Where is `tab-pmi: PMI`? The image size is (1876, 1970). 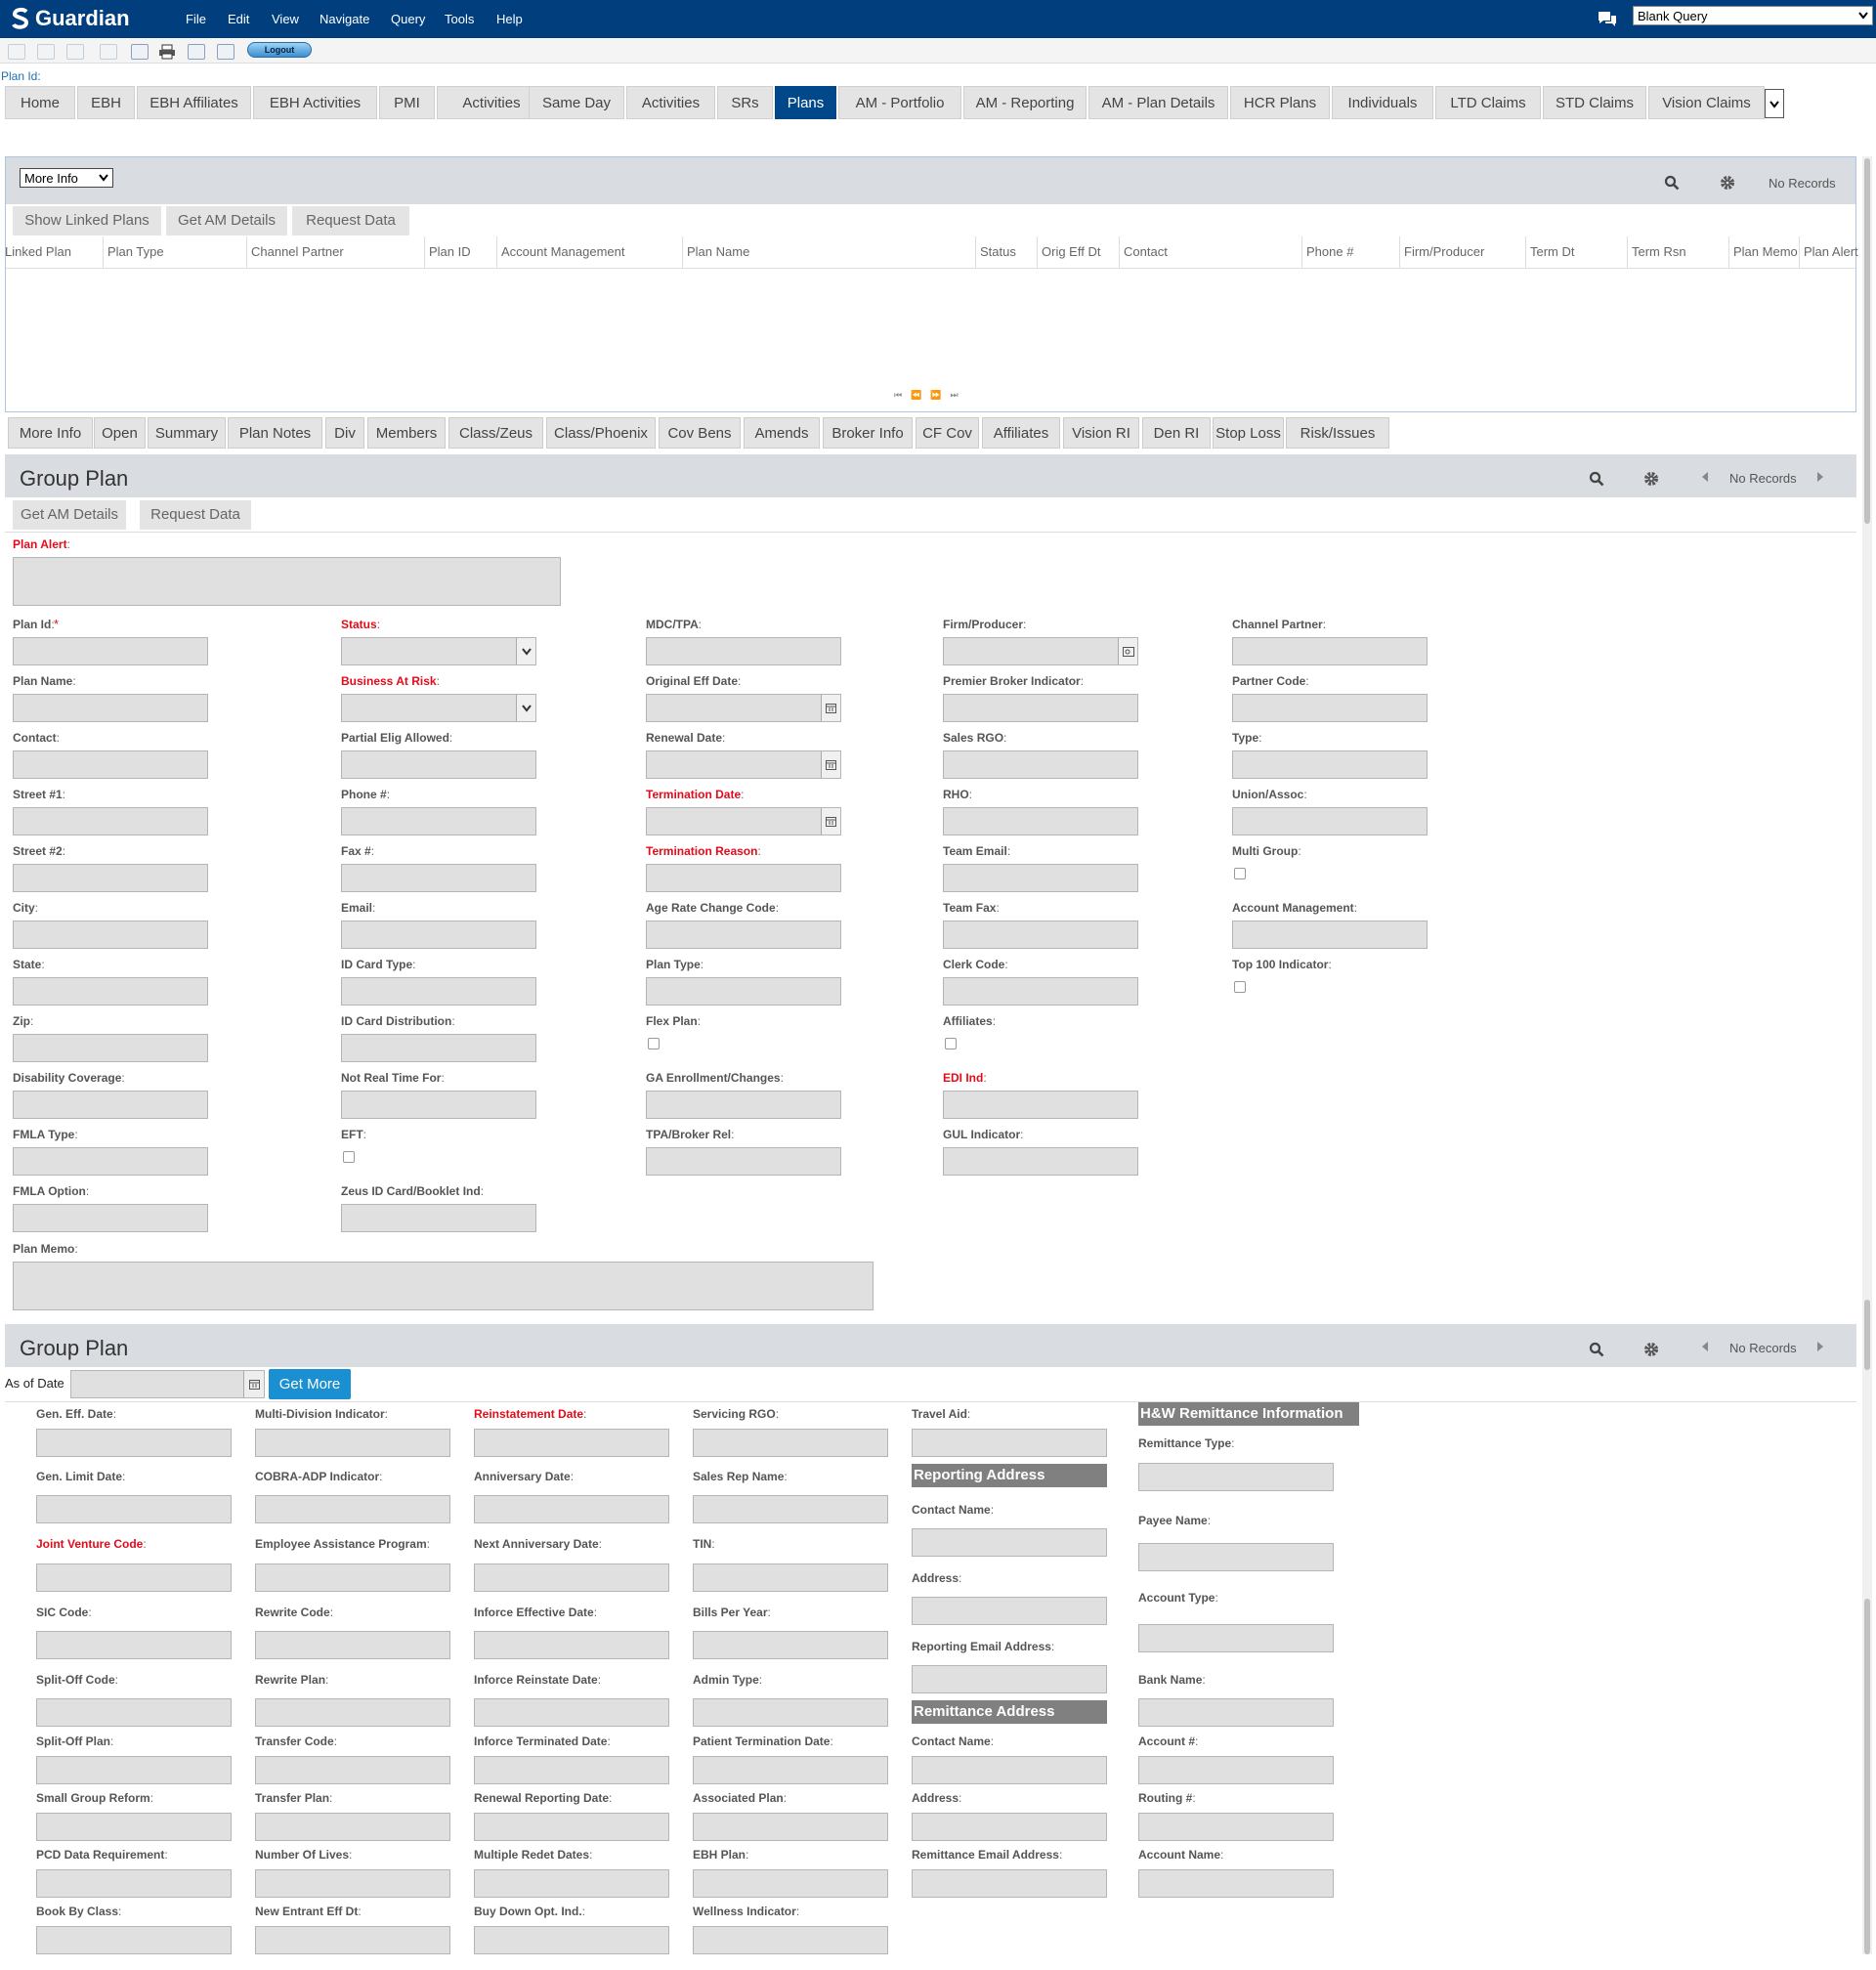 tab-pmi: PMI is located at coordinates (407, 102).